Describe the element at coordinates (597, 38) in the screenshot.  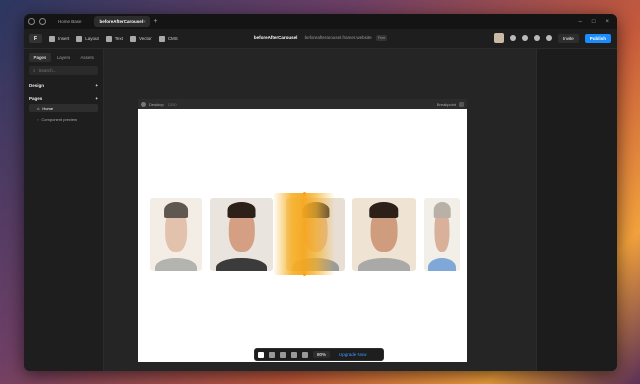
I see `publish-button: Publish` at that location.